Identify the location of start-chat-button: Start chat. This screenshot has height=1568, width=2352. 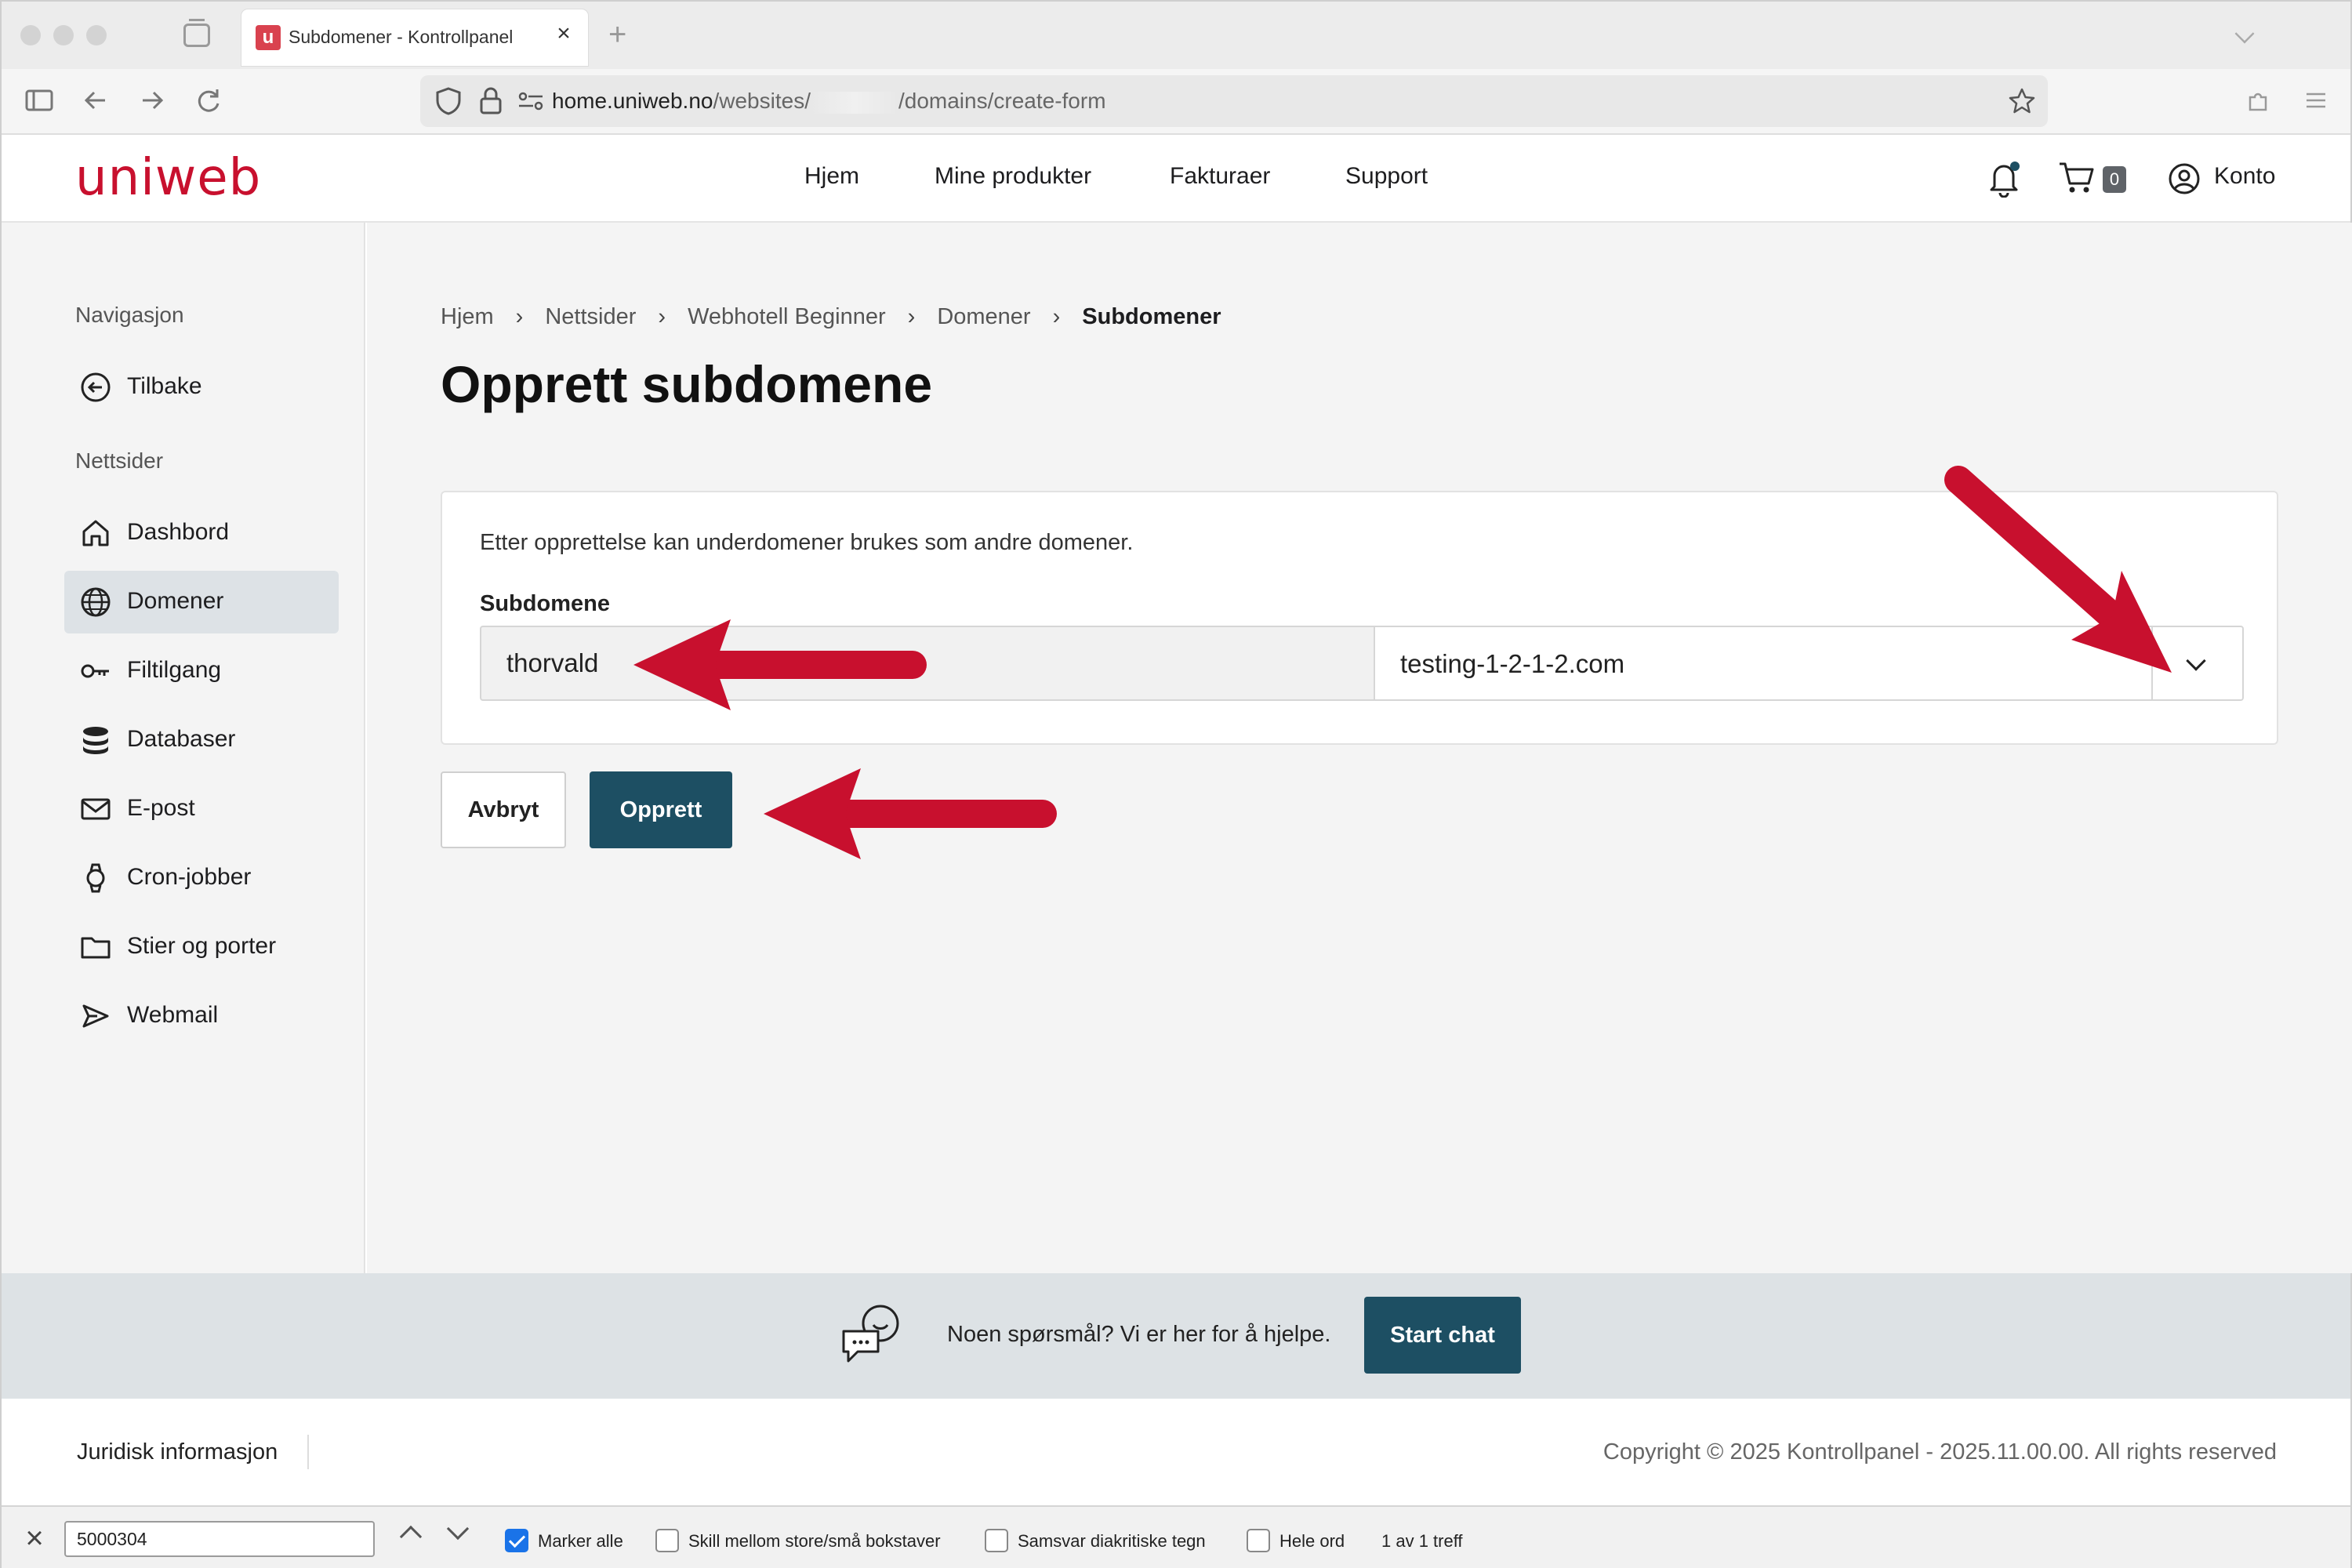
(1443, 1335).